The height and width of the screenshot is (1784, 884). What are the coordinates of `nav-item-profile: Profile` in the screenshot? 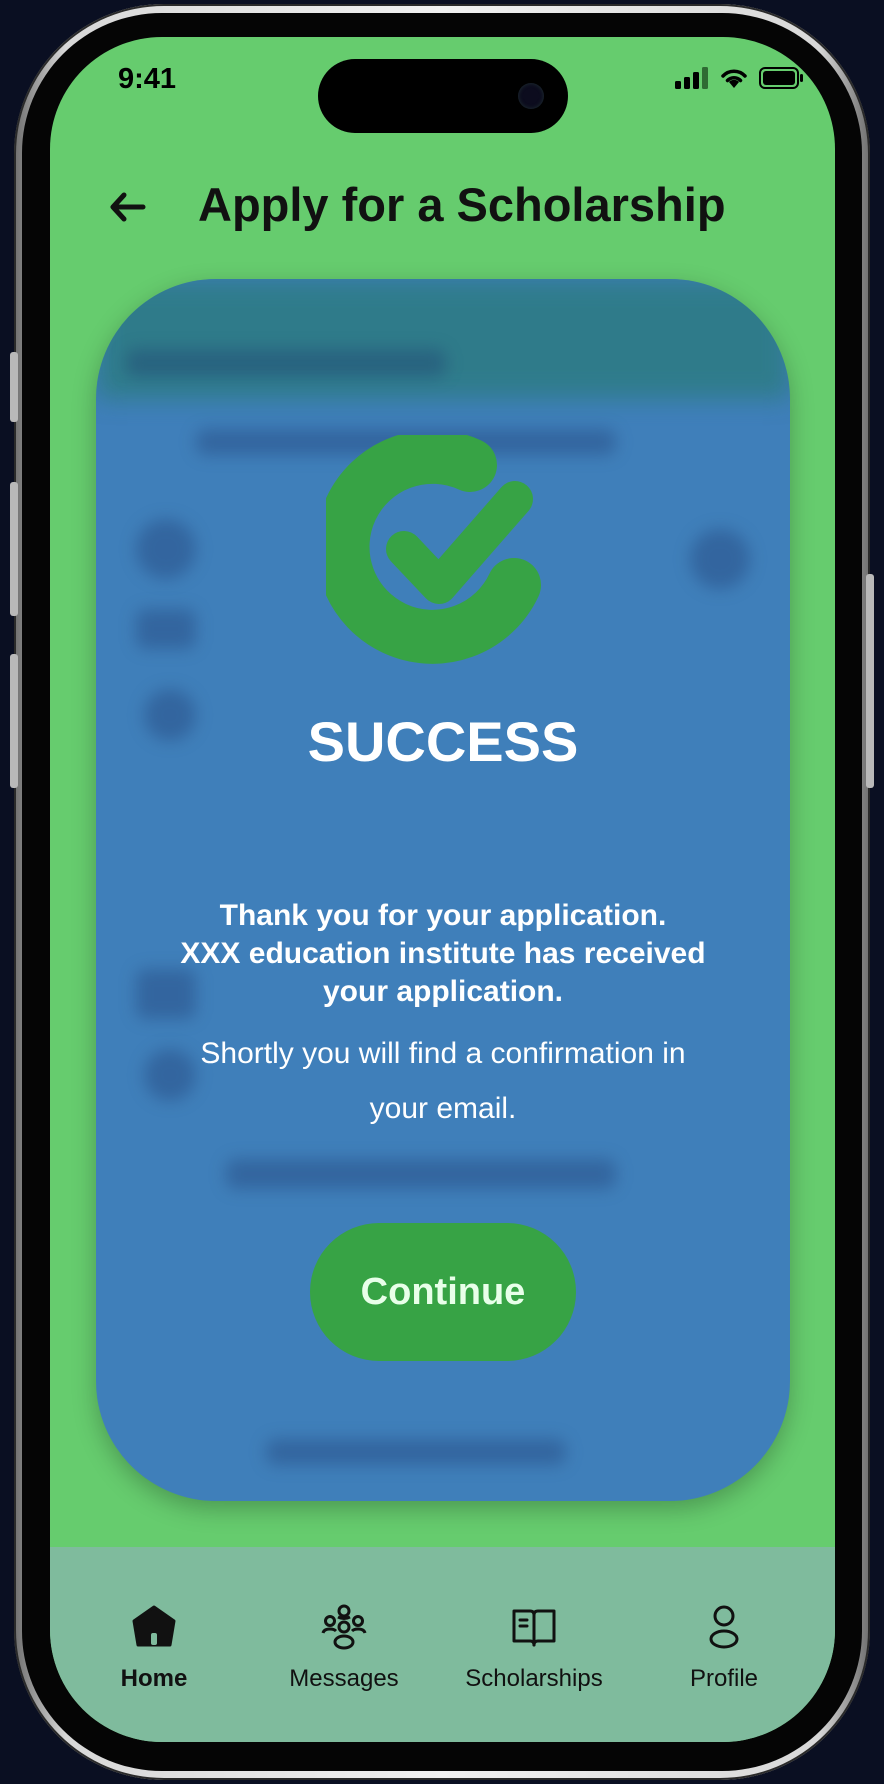 It's located at (724, 1648).